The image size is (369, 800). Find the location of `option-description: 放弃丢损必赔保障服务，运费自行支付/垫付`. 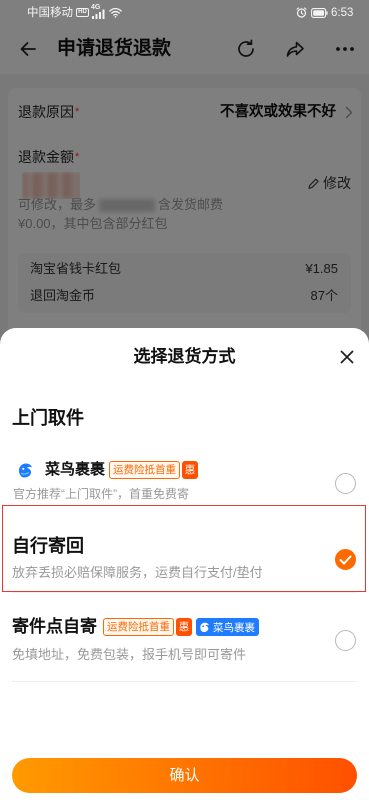

option-description: 放弃丢损必赔保障服务，运费自行支付/垫付 is located at coordinates (137, 572).